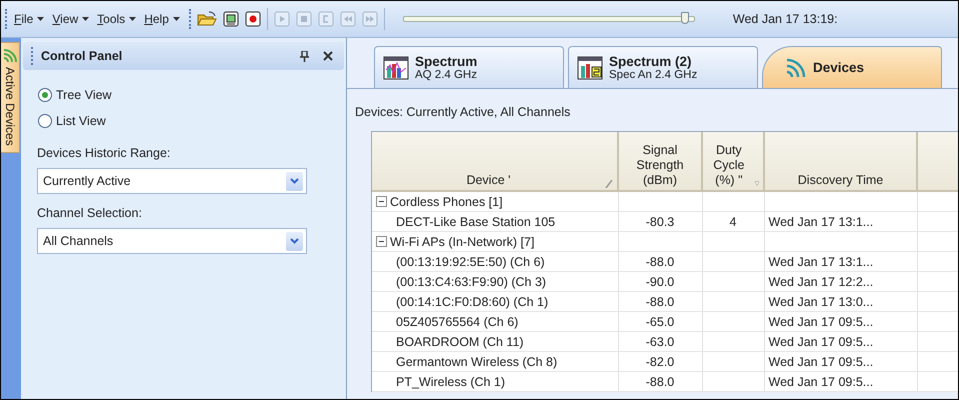  I want to click on dropdown: All Channels, so click(172, 241).